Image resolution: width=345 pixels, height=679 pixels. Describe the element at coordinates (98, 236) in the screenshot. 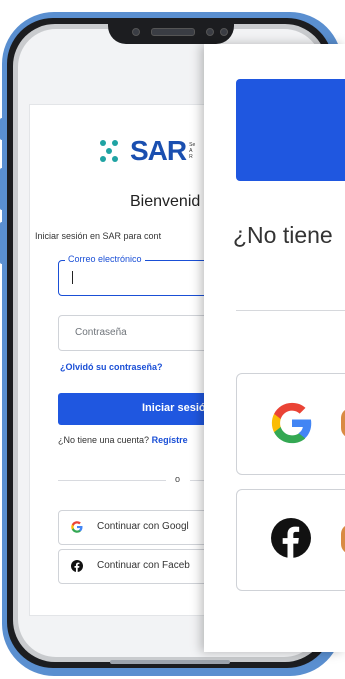

I see `login-subtitle: Iniciar sesión en SAR para cont` at that location.